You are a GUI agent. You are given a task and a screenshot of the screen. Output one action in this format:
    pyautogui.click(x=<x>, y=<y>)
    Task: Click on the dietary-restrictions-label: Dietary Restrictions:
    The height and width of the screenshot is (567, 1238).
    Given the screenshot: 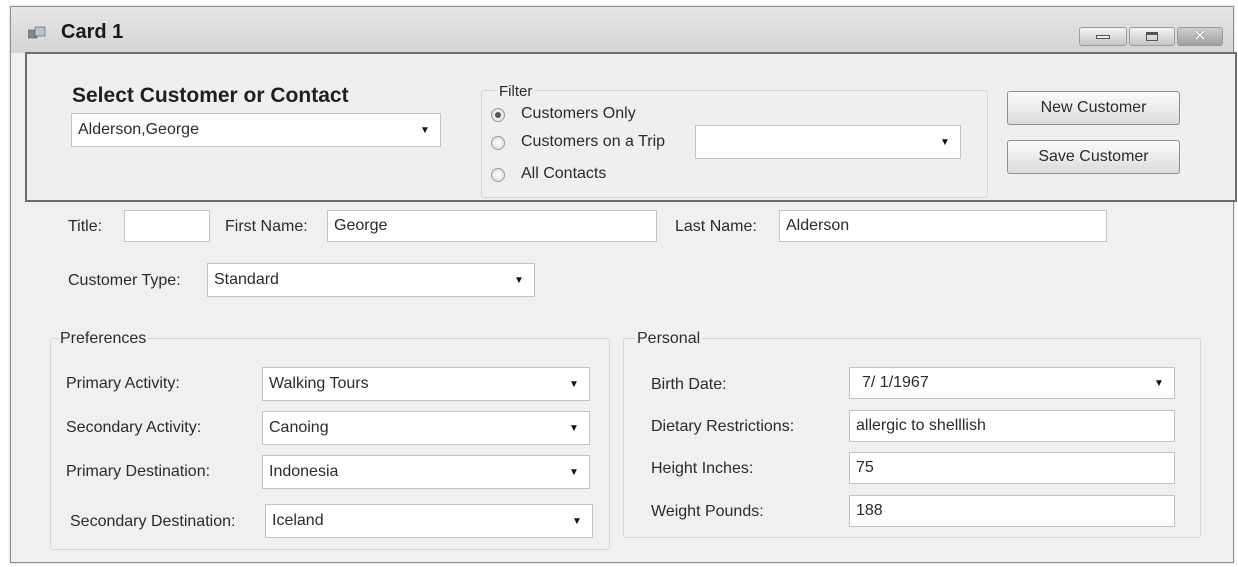 What is the action you would take?
    pyautogui.click(x=723, y=426)
    